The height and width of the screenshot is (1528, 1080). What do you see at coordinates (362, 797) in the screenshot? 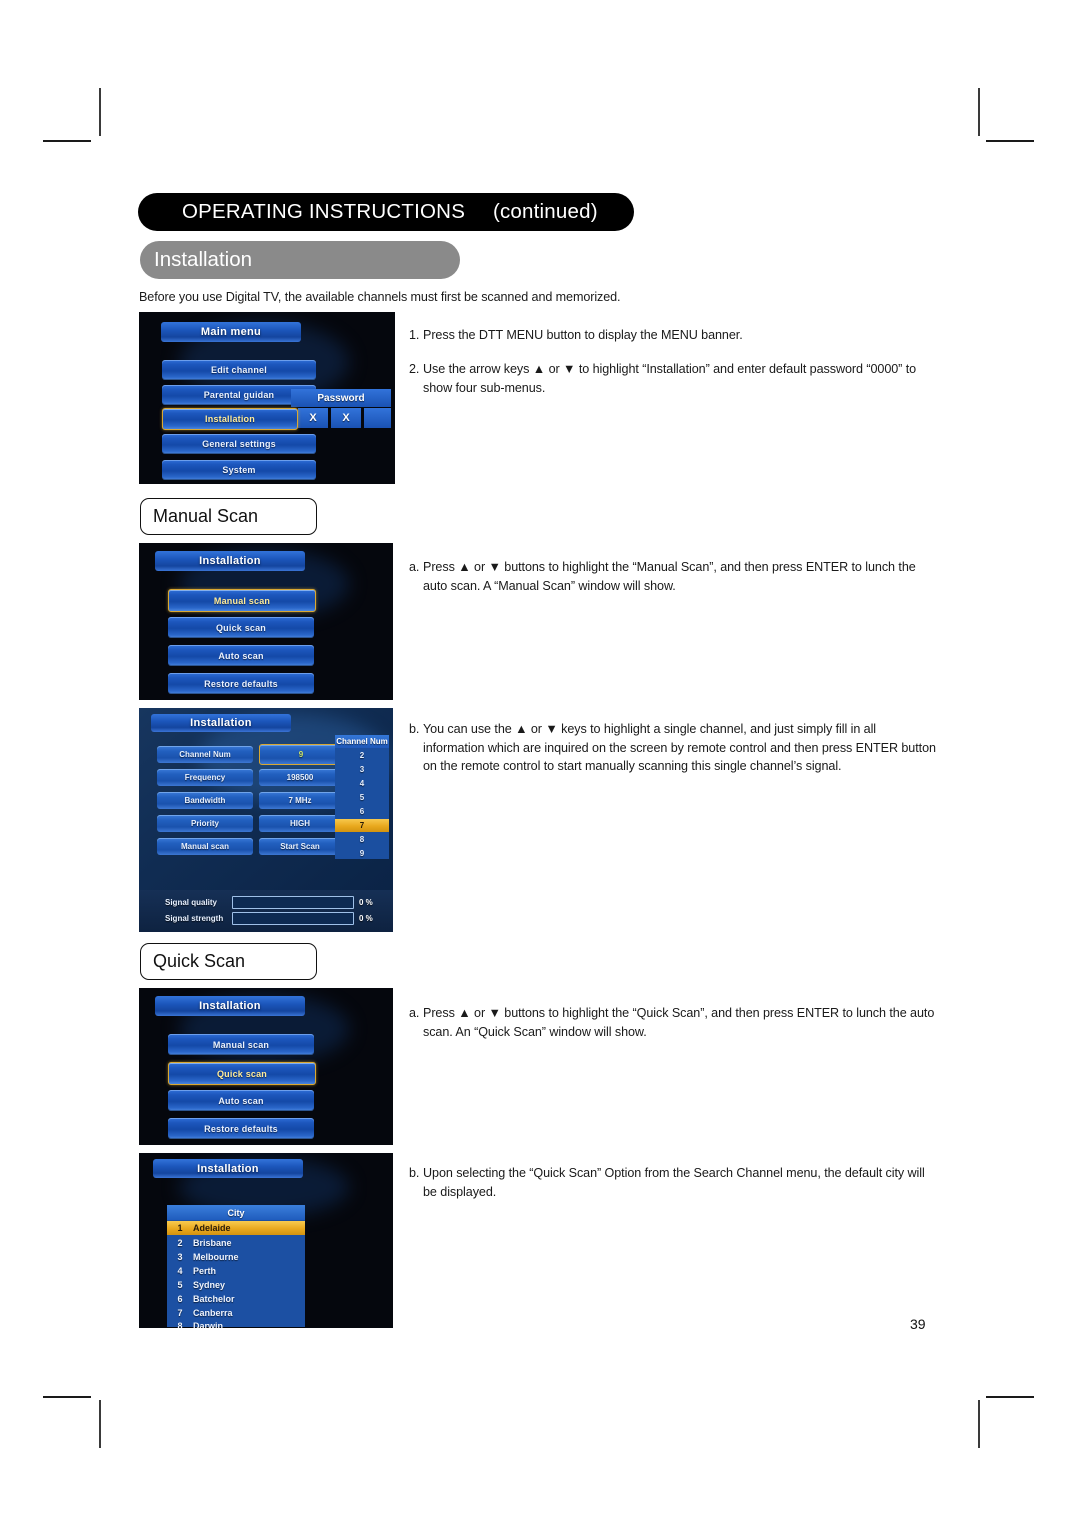
I see `channel-list-item: 5` at bounding box center [362, 797].